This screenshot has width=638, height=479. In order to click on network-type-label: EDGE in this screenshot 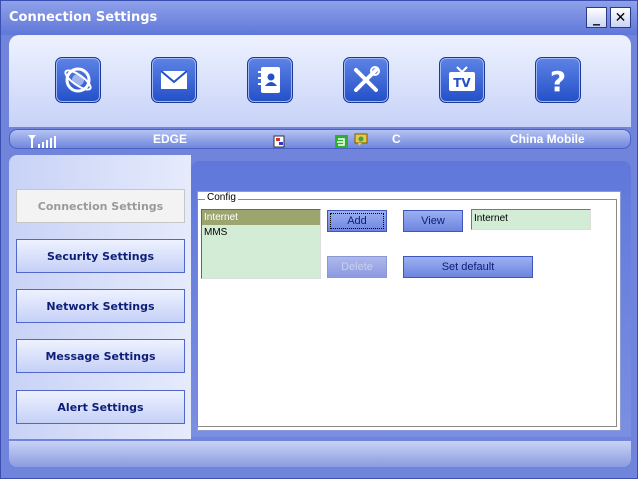, I will do `click(170, 139)`.